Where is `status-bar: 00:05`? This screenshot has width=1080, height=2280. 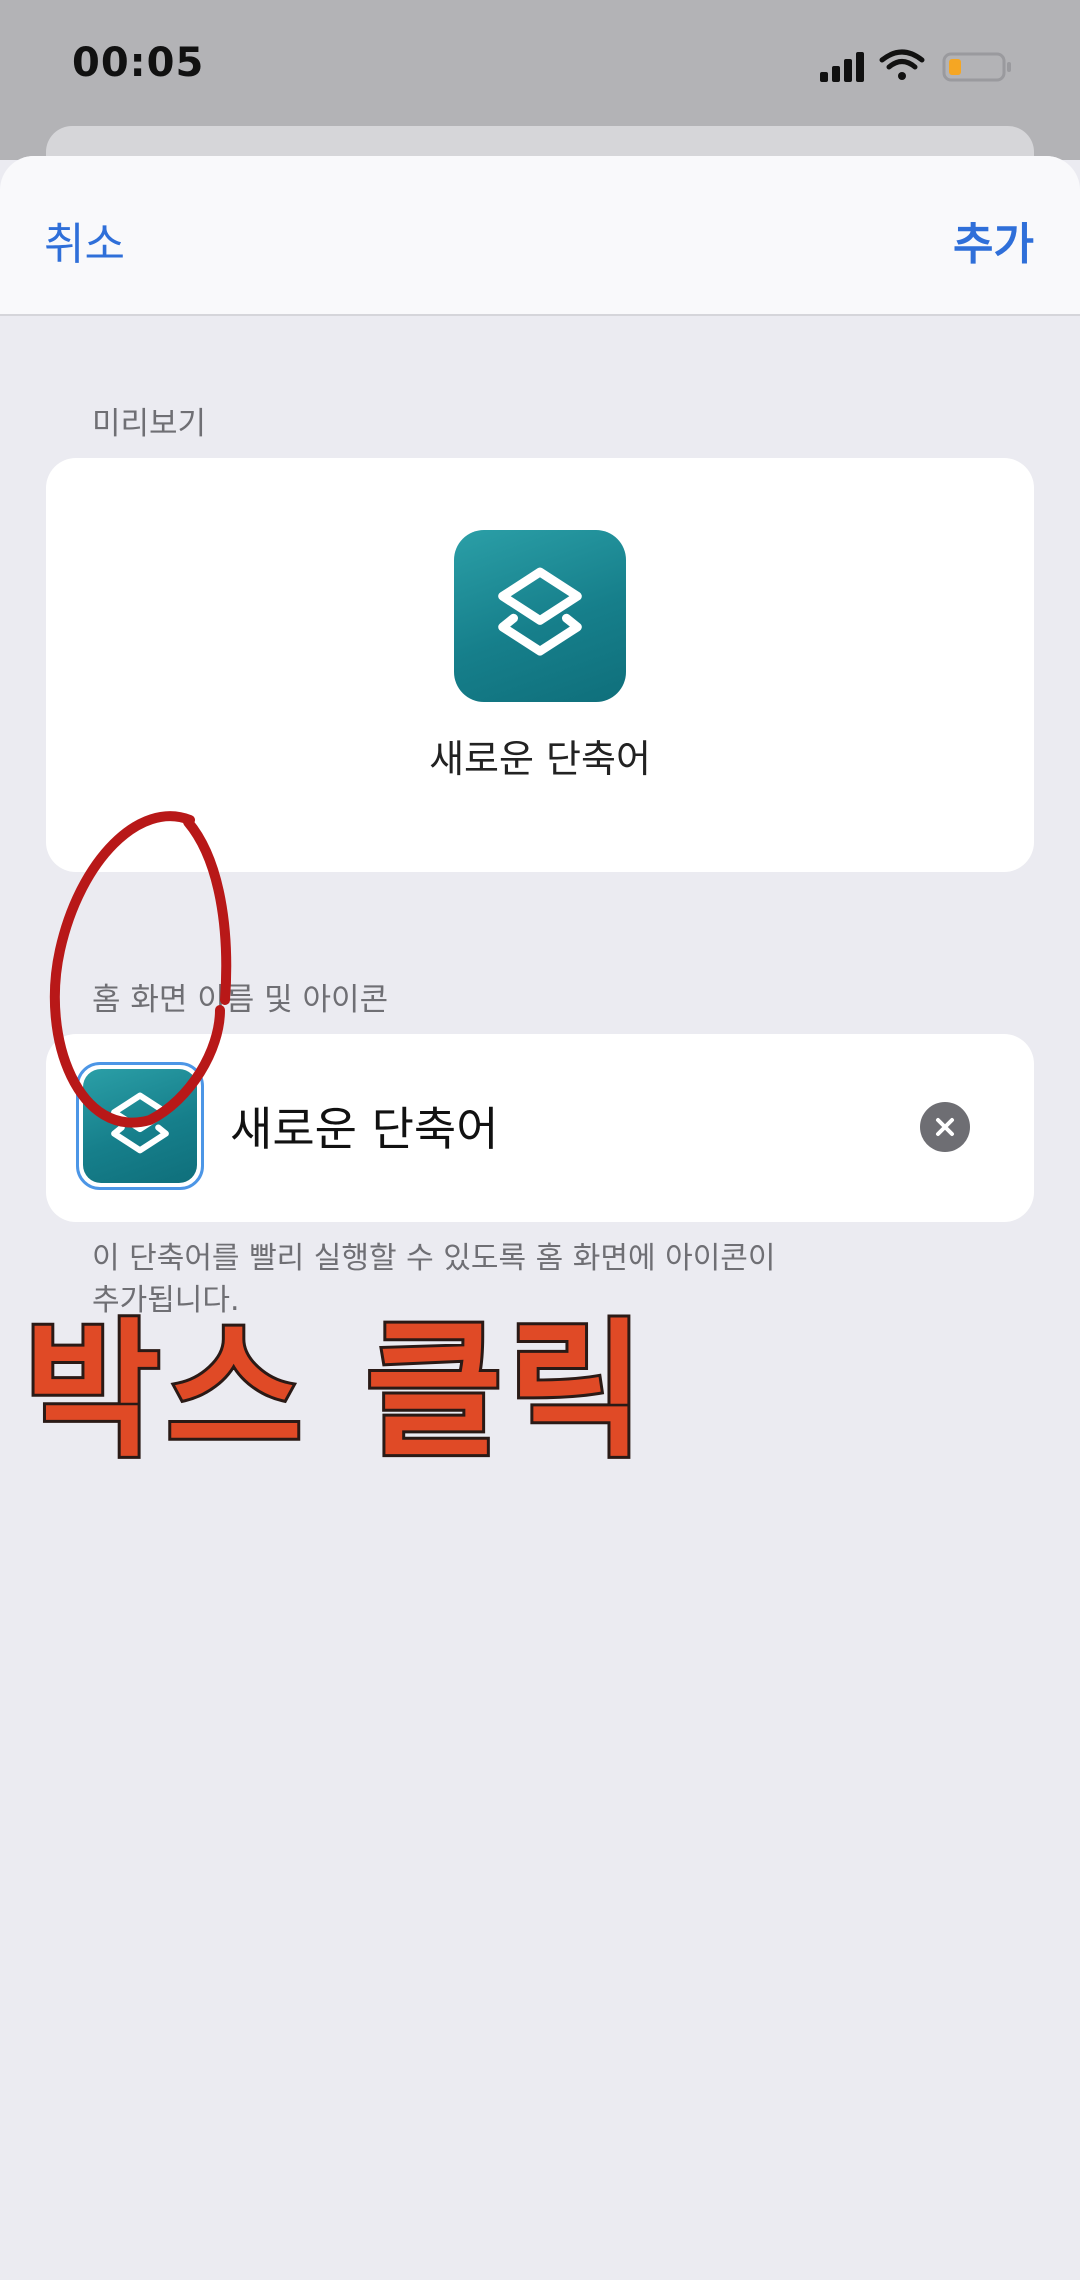
status-bar: 00:05 is located at coordinates (540, 65).